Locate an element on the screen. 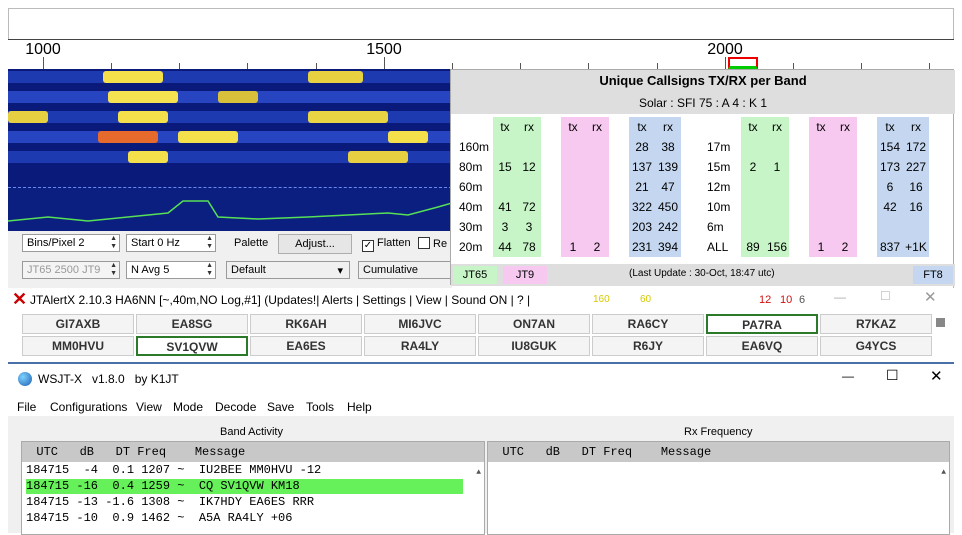  band-indicator-60: 60 is located at coordinates (646, 299).